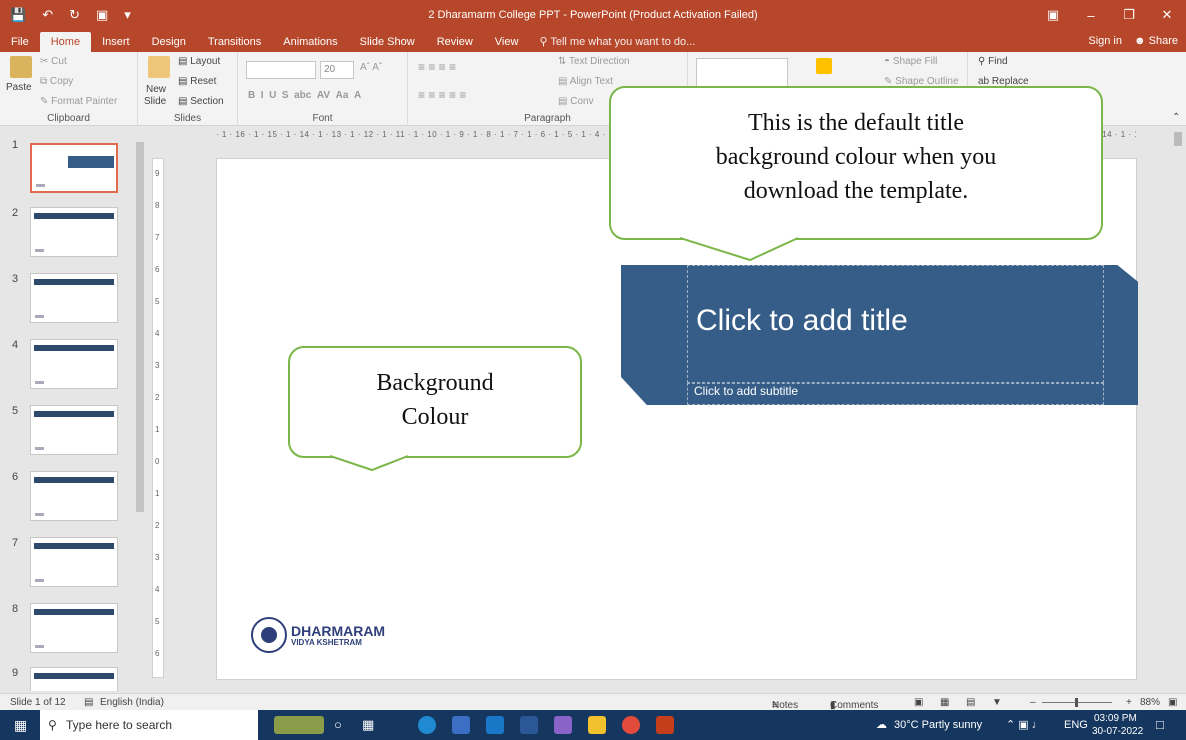  I want to click on zoom-in-button: +, so click(1129, 702).